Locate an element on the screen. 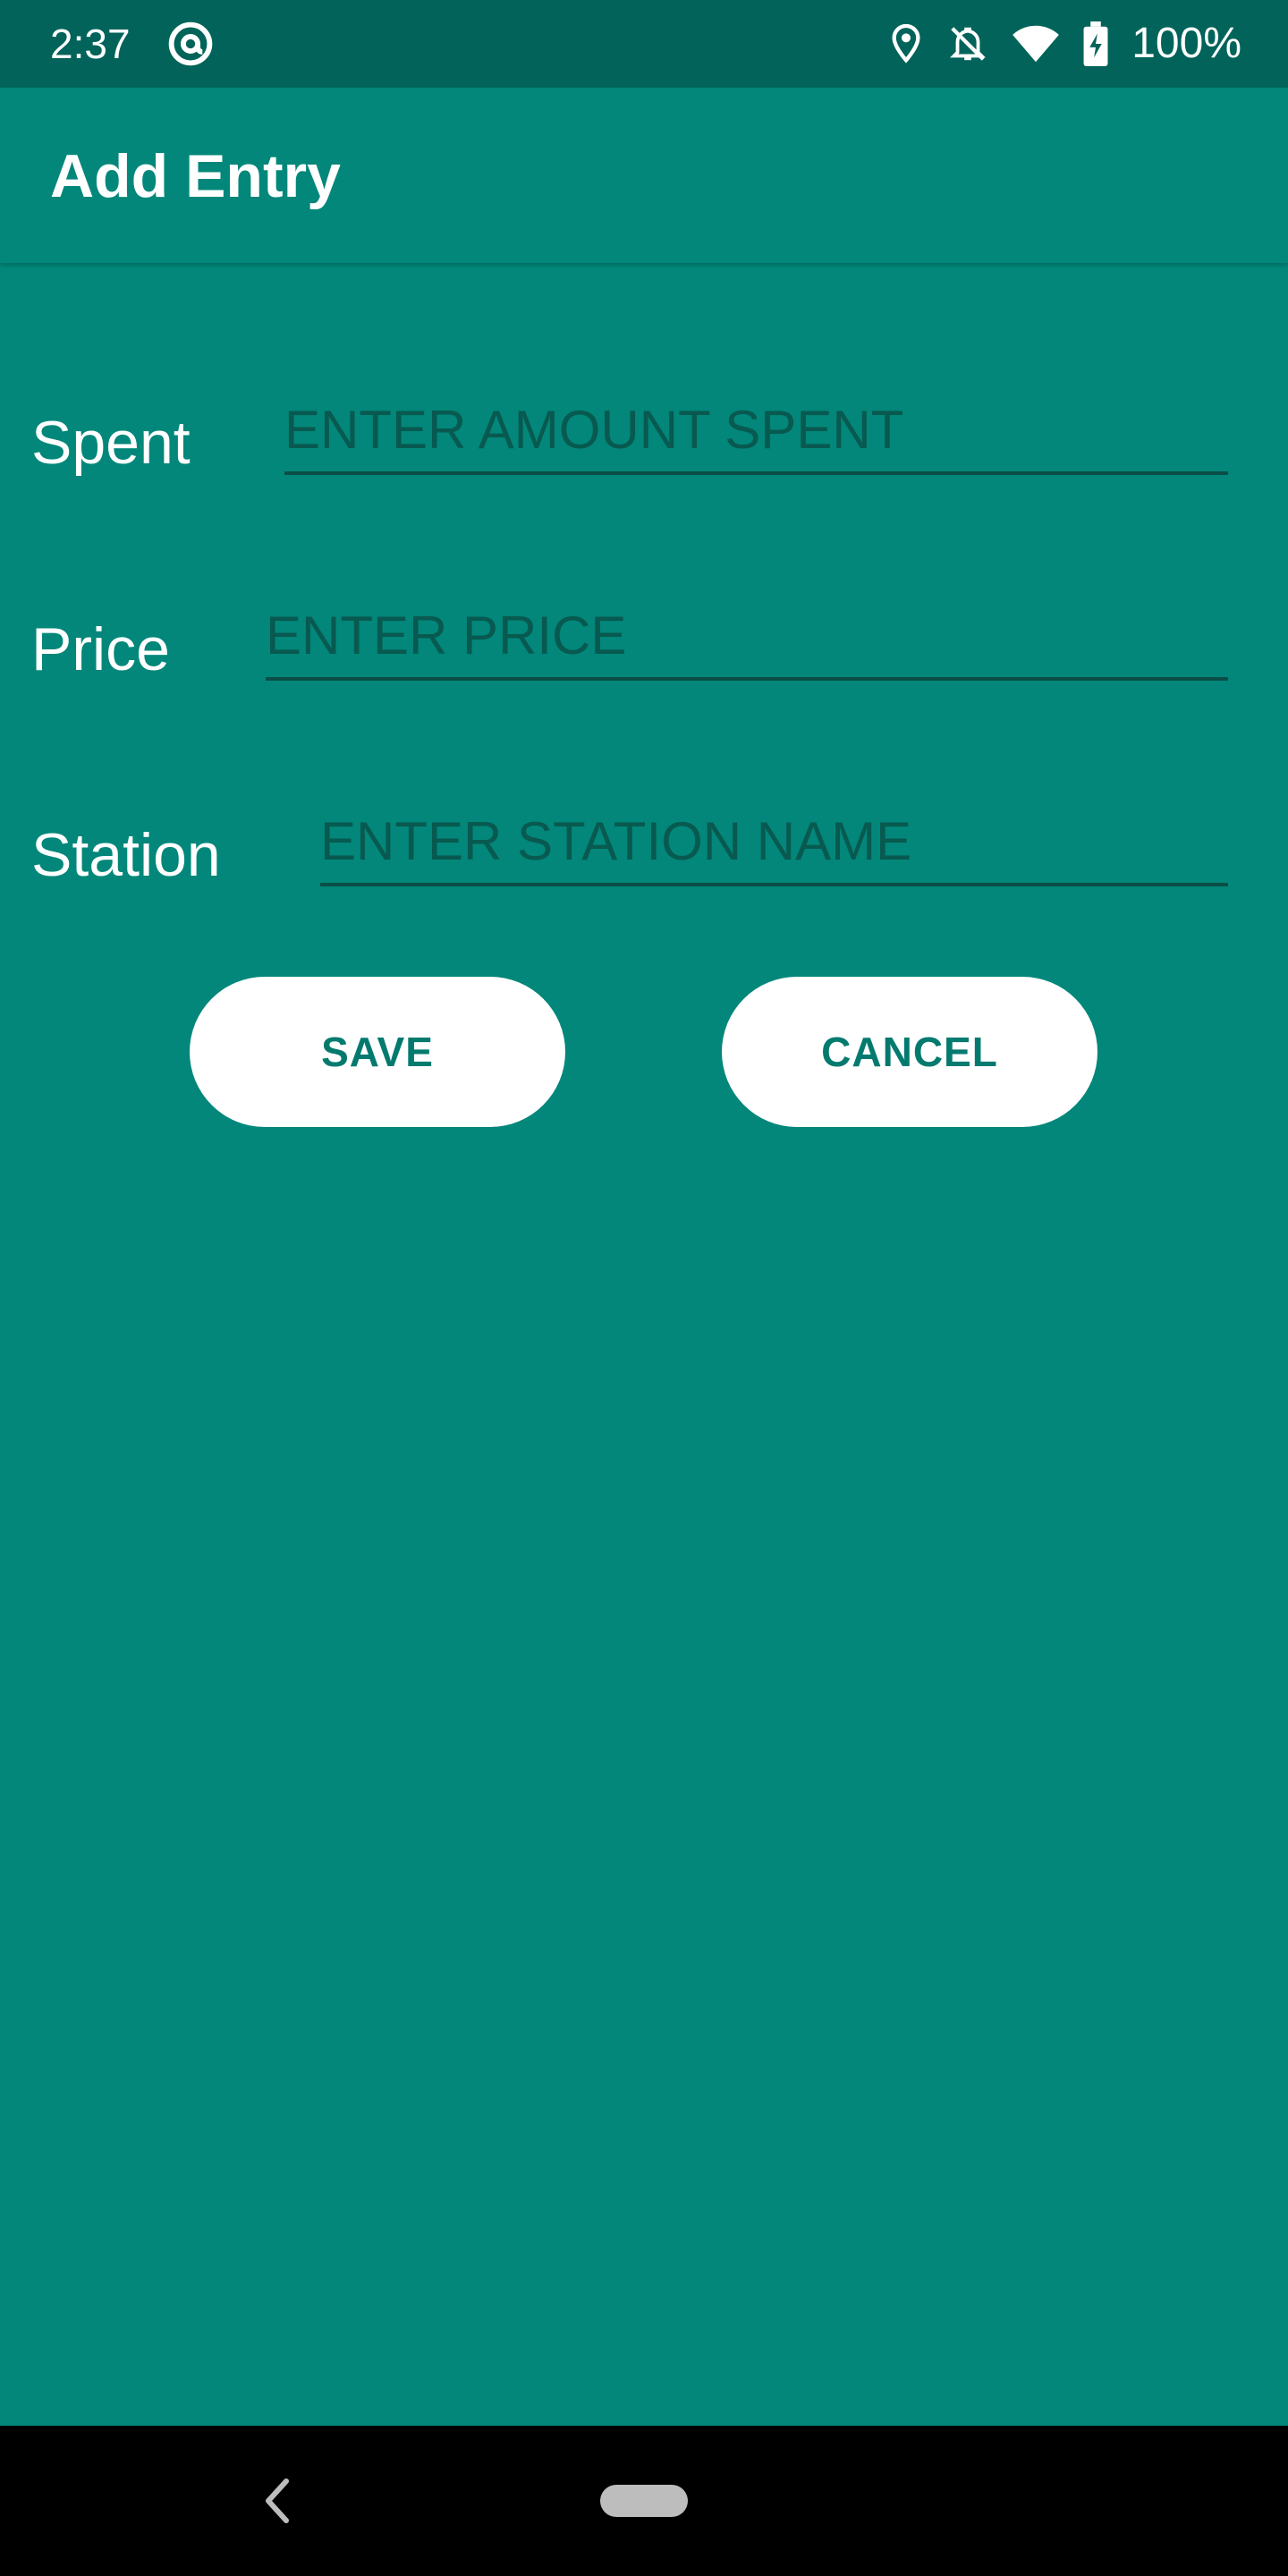  at-sign-icon is located at coordinates (190, 43).